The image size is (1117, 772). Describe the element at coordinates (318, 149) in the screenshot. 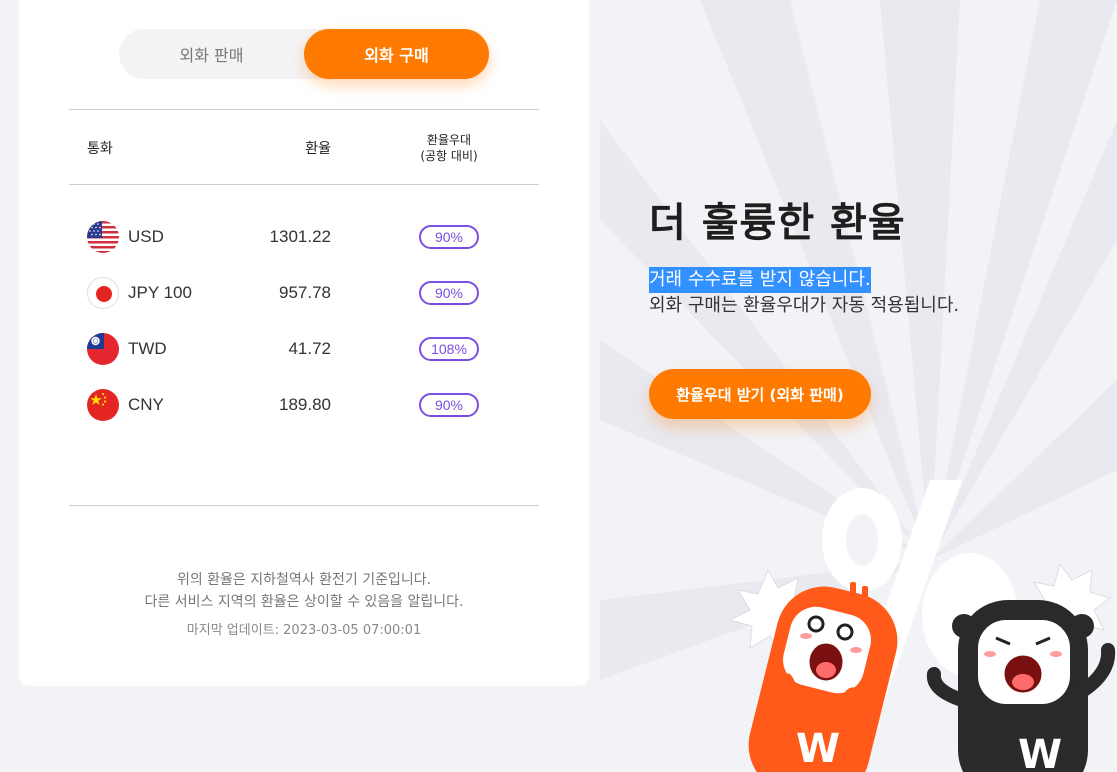

I see `header-rate: 환율` at that location.